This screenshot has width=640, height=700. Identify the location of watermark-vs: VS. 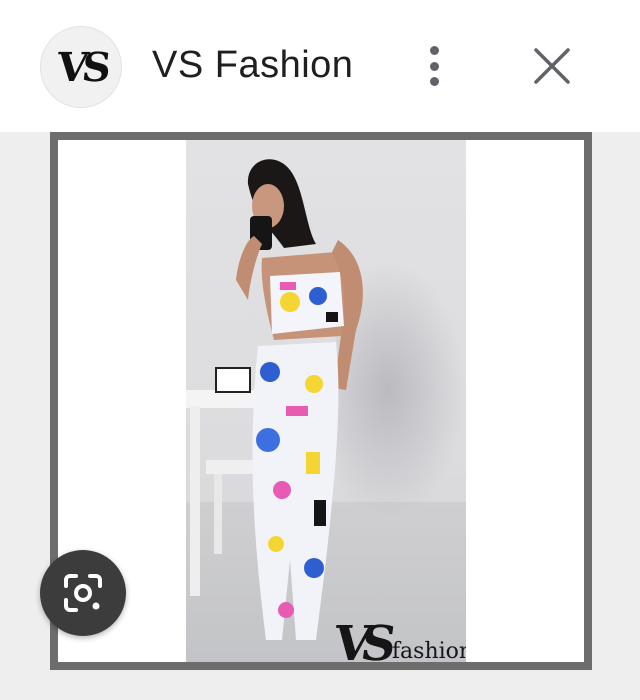
(360, 639).